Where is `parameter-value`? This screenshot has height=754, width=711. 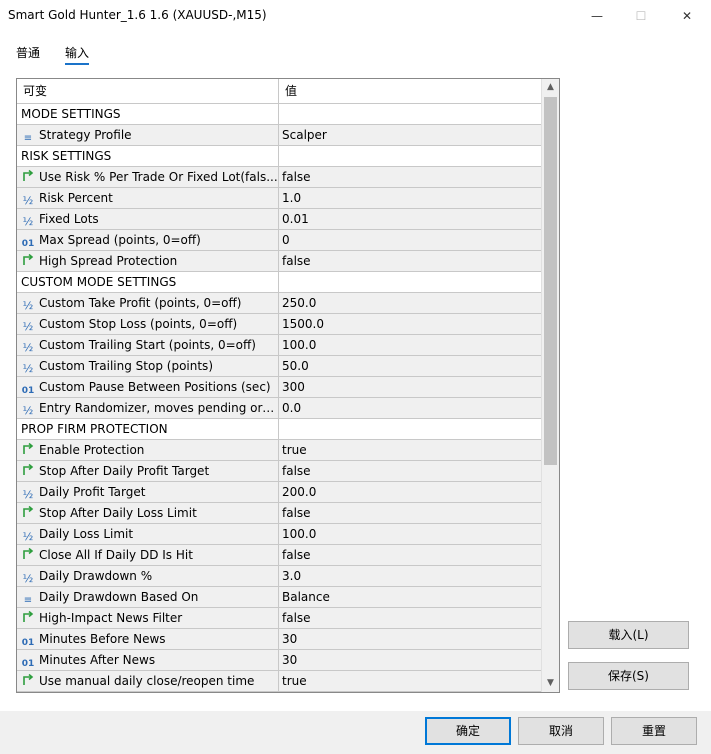
parameter-value is located at coordinates (409, 156).